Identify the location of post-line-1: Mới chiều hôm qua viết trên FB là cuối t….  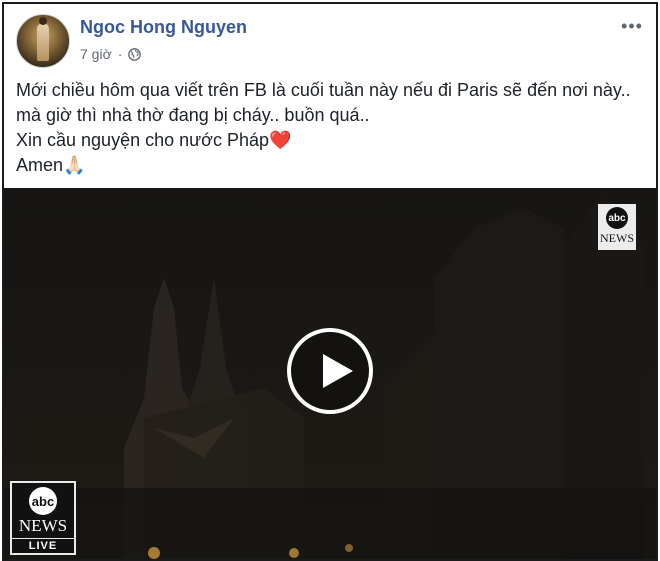
(323, 102).